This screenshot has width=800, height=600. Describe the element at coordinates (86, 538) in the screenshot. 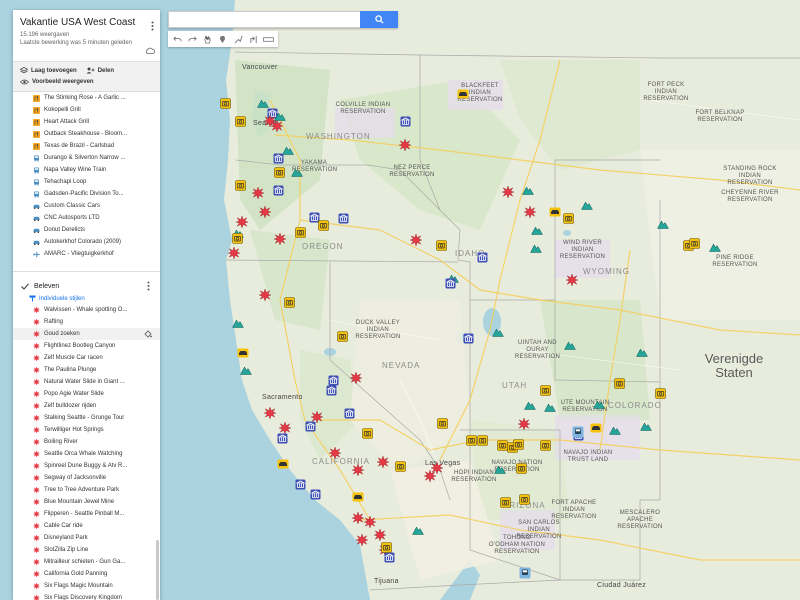

I see `layer-item: Disneyland Park` at that location.